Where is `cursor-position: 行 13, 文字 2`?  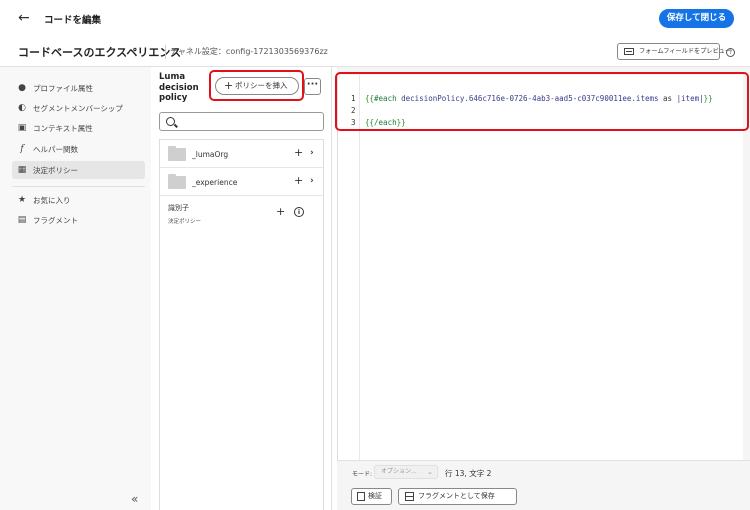 cursor-position: 行 13, 文字 2 is located at coordinates (468, 473).